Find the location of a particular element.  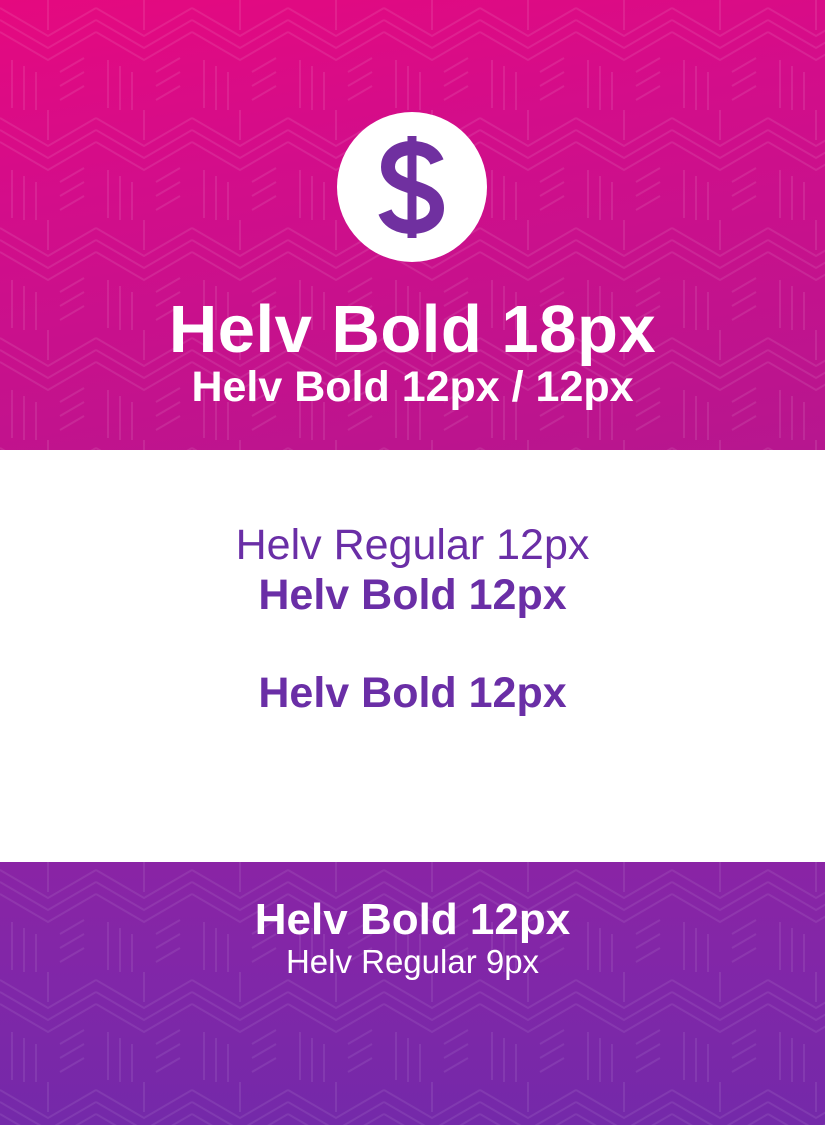

page-title: Helv Bold 18px is located at coordinates (412, 329).